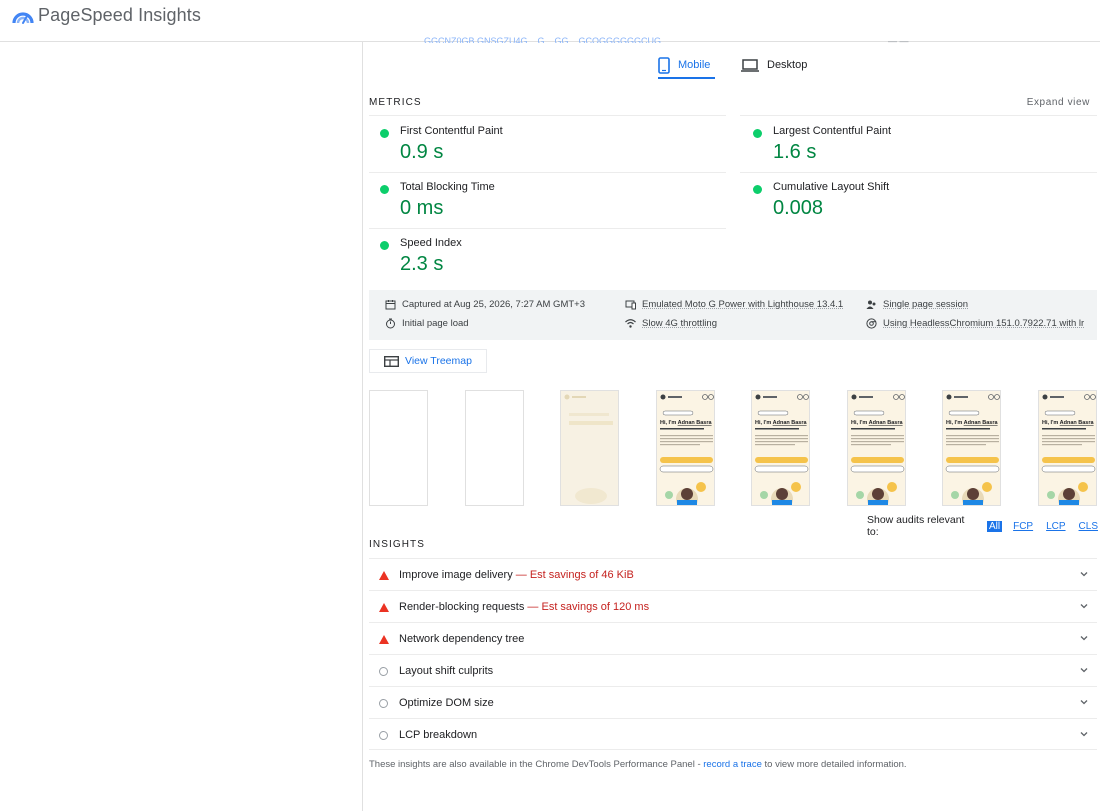 Image resolution: width=1100 pixels, height=811 pixels. I want to click on left-divider, so click(362, 426).